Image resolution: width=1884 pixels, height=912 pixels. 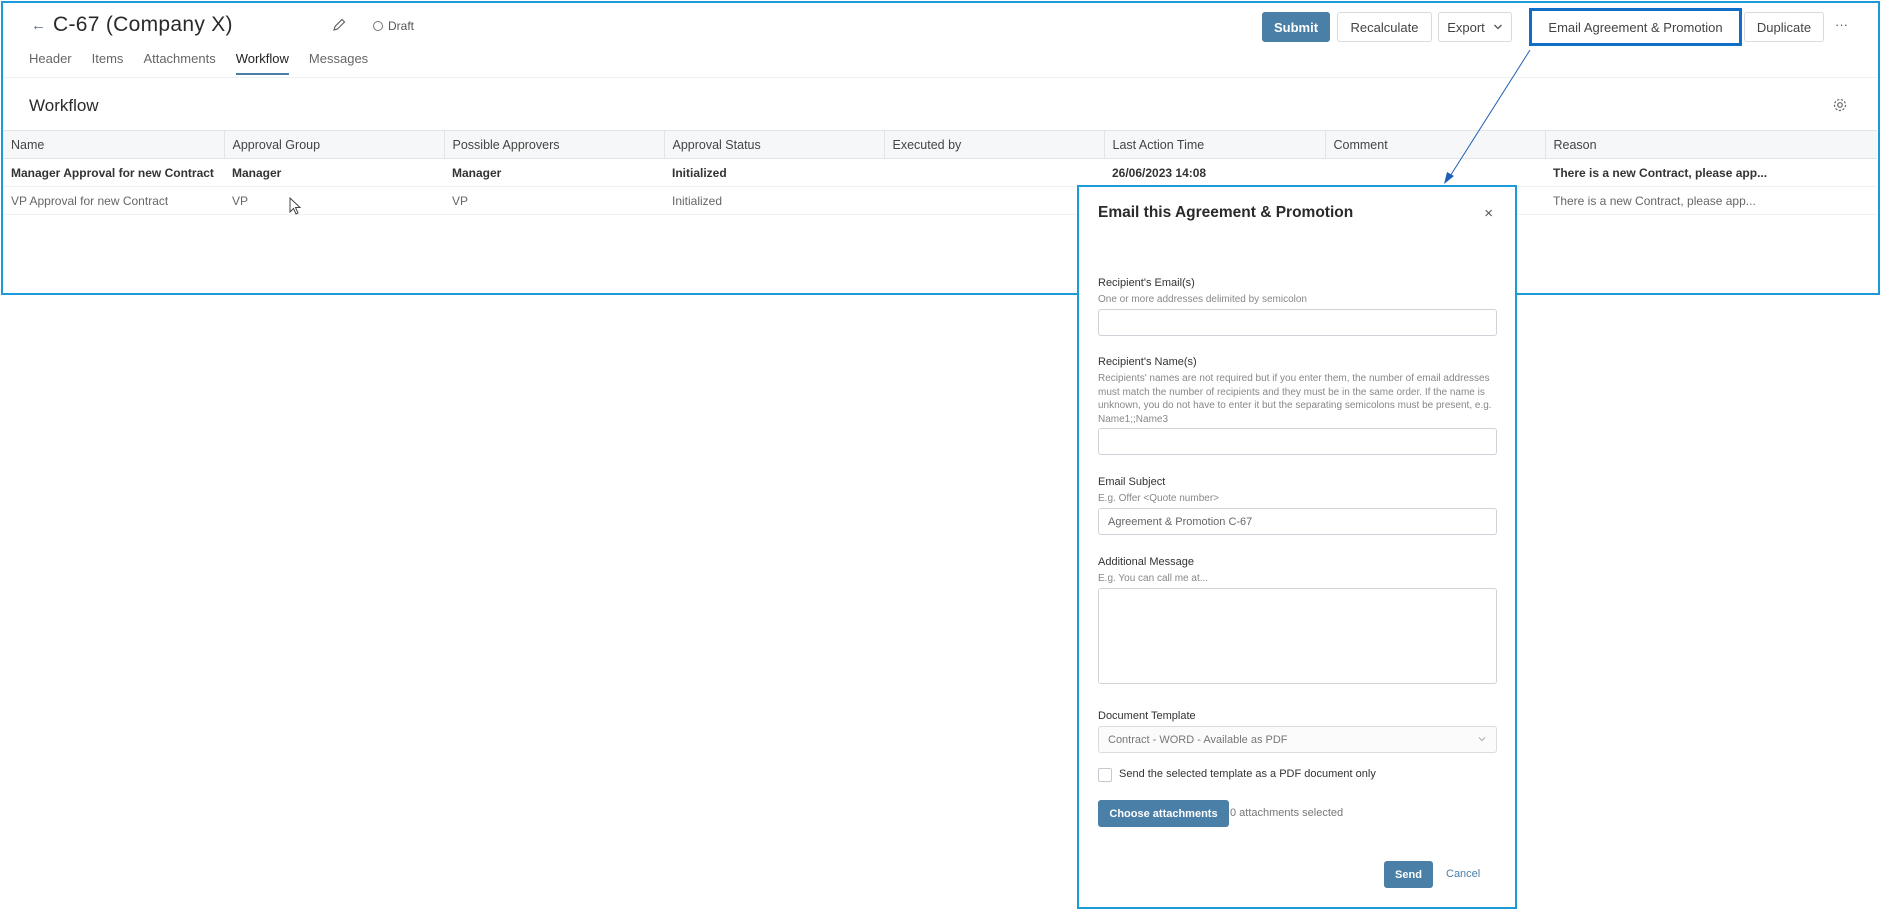 I want to click on table-cell: 26/06/2023 14:08, so click(x=1214, y=172).